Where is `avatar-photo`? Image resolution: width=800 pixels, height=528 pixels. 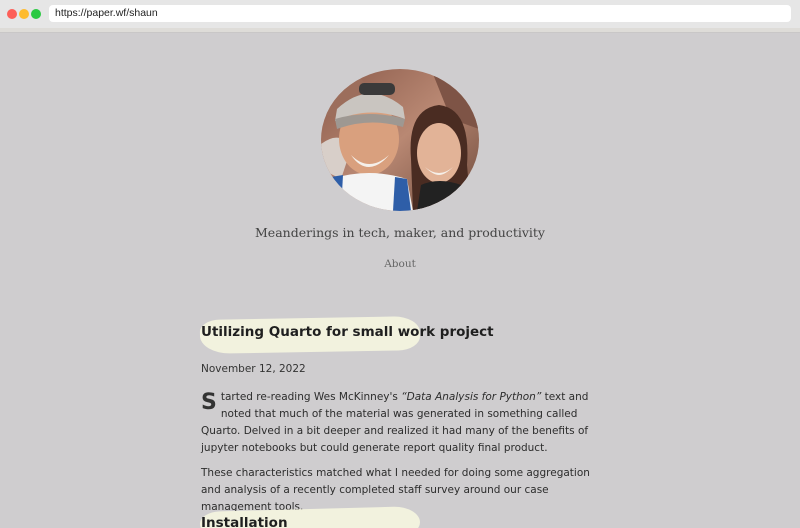
avatar-photo is located at coordinates (400, 140).